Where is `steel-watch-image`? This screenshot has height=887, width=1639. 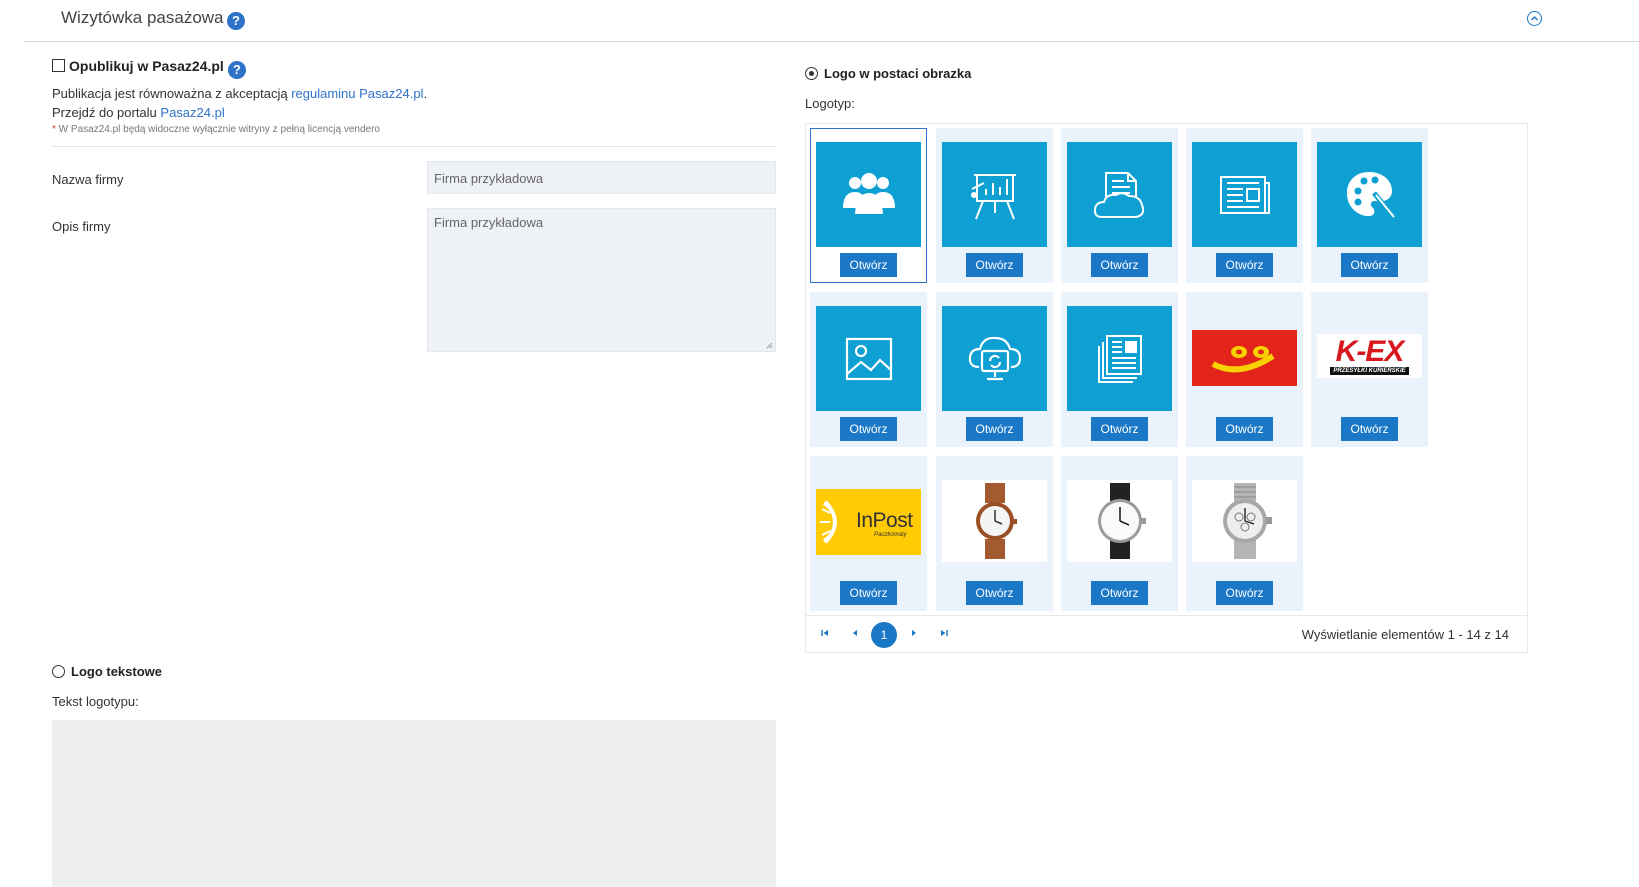 steel-watch-image is located at coordinates (1244, 521).